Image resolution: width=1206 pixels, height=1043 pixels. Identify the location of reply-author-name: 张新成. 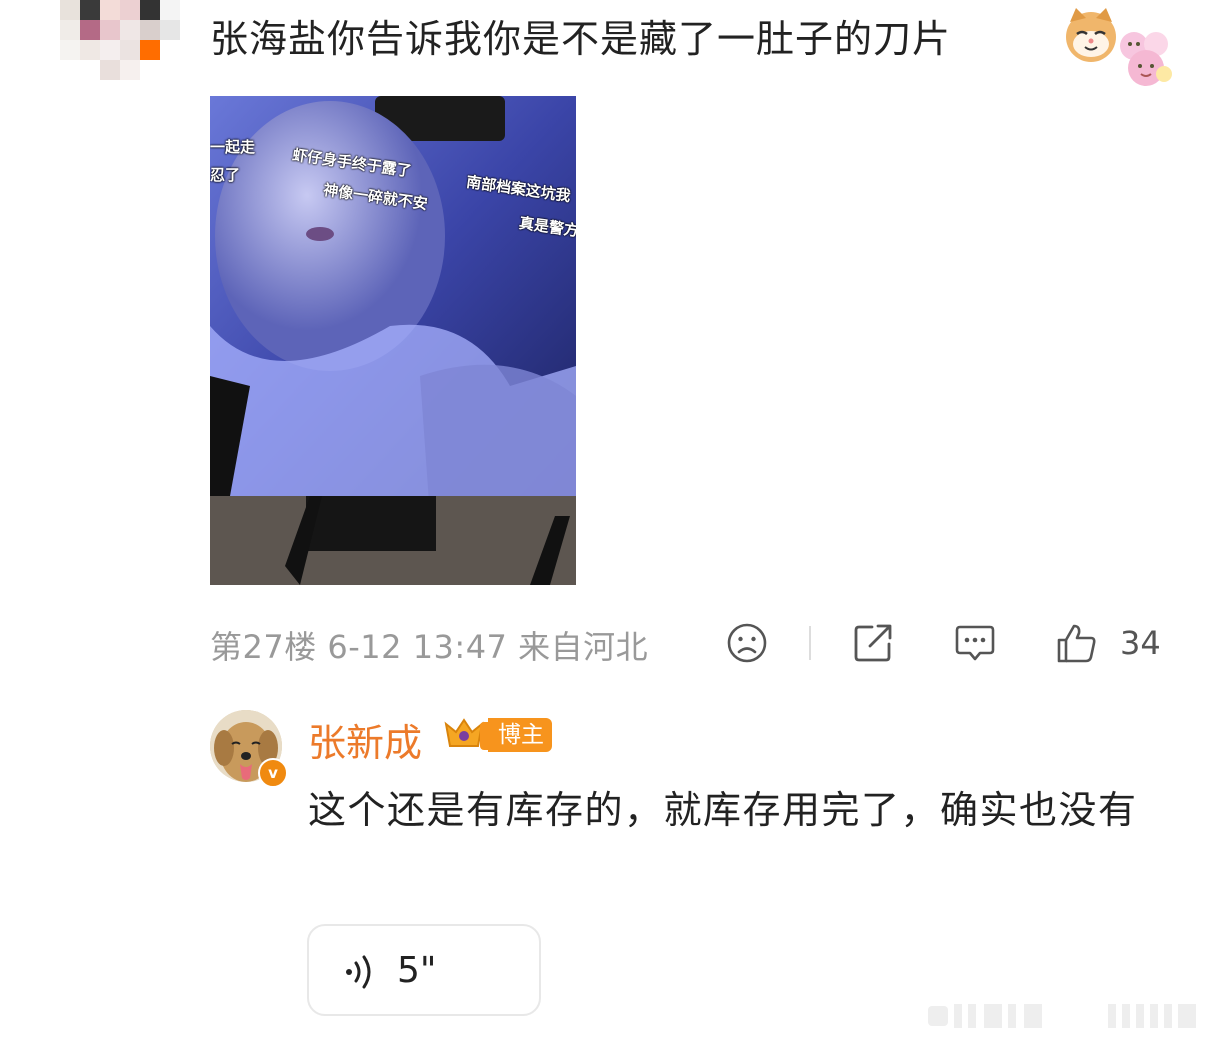
(365, 739).